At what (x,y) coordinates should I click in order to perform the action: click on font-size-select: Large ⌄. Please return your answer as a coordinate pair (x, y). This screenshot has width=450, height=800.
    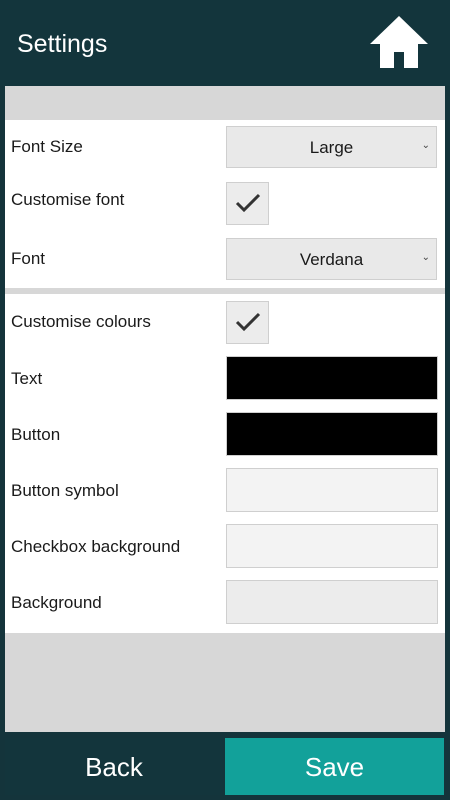
    Looking at the image, I should click on (331, 147).